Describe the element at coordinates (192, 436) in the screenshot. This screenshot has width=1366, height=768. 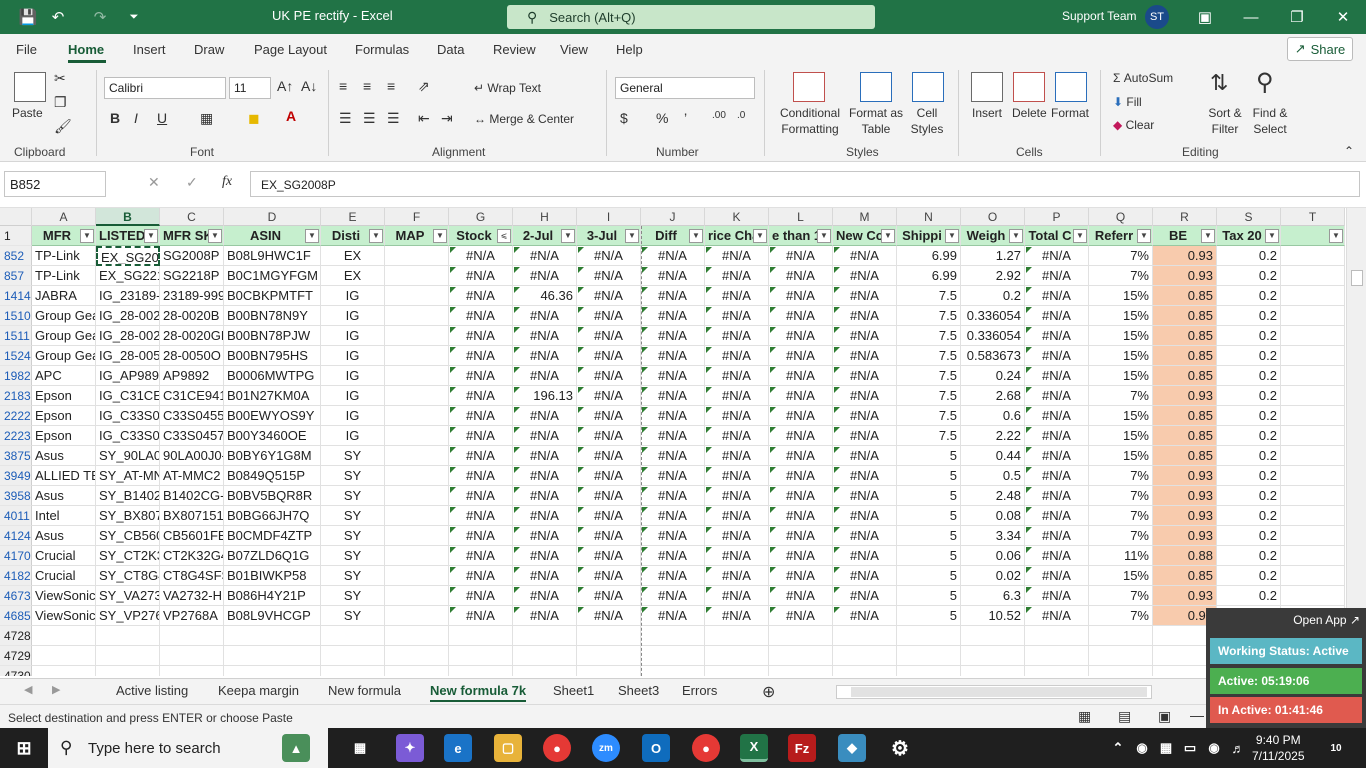
I see `table-cell: C33S04571` at that location.